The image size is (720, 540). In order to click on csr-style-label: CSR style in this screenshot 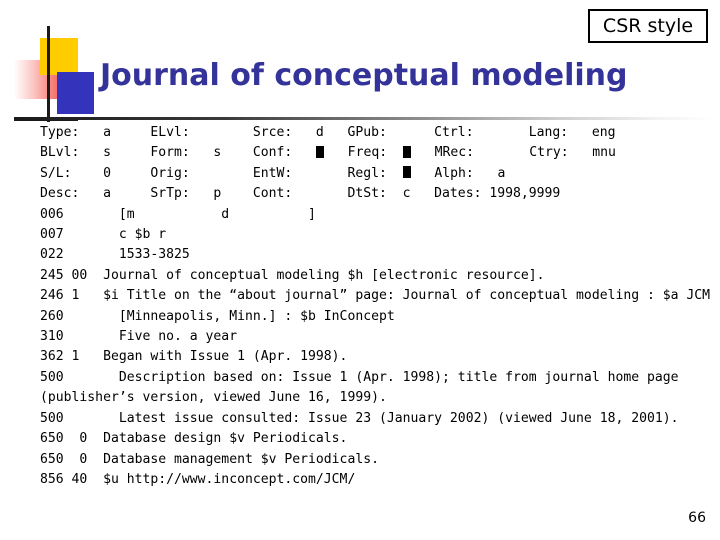, I will do `click(648, 25)`.